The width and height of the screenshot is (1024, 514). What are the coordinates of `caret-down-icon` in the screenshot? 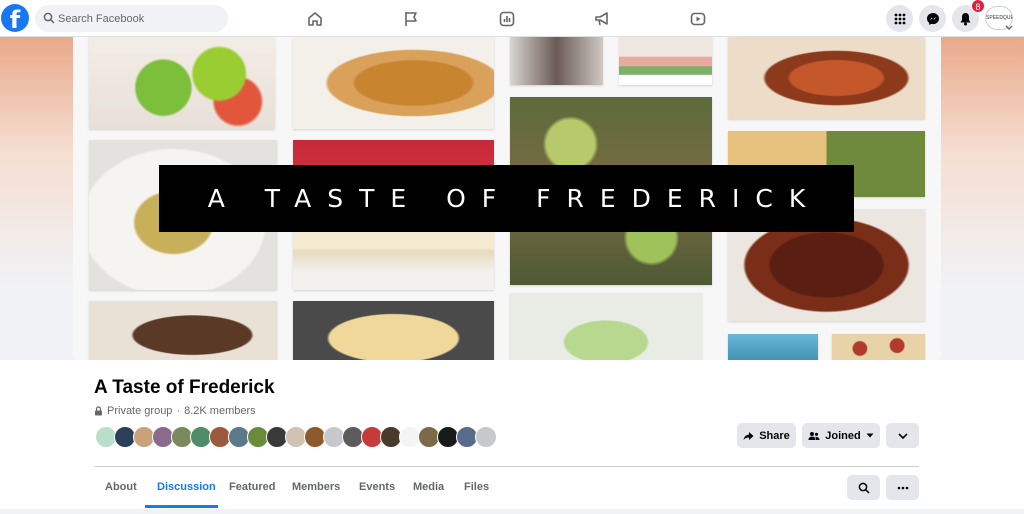 It's located at (870, 435).